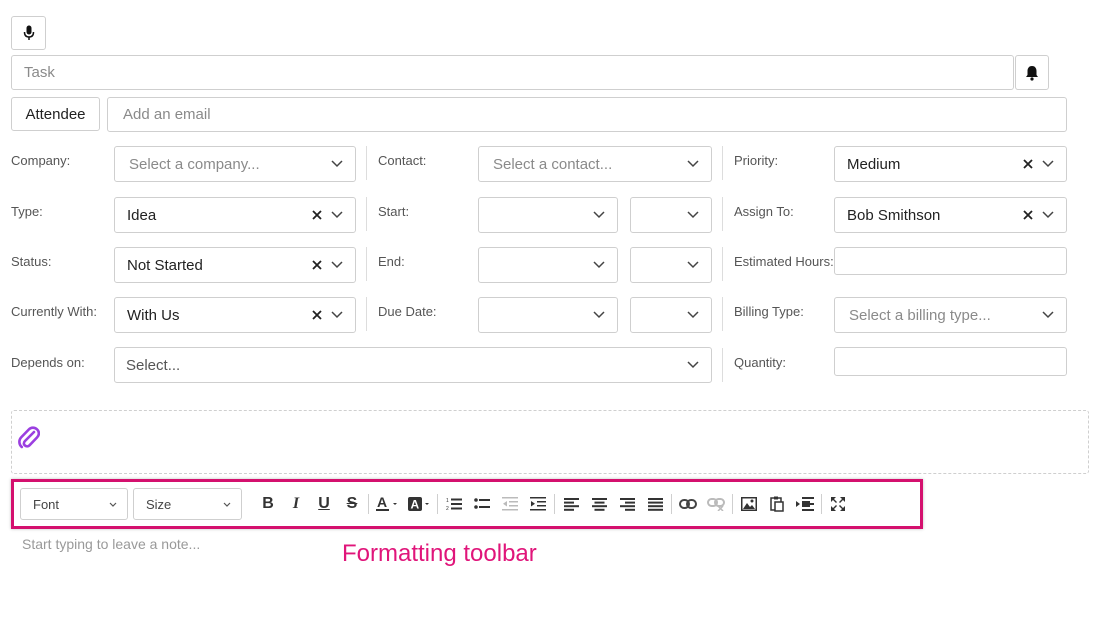 Image resolution: width=1093 pixels, height=628 pixels. Describe the element at coordinates (760, 362) in the screenshot. I see `quantity-label: Quantity:` at that location.